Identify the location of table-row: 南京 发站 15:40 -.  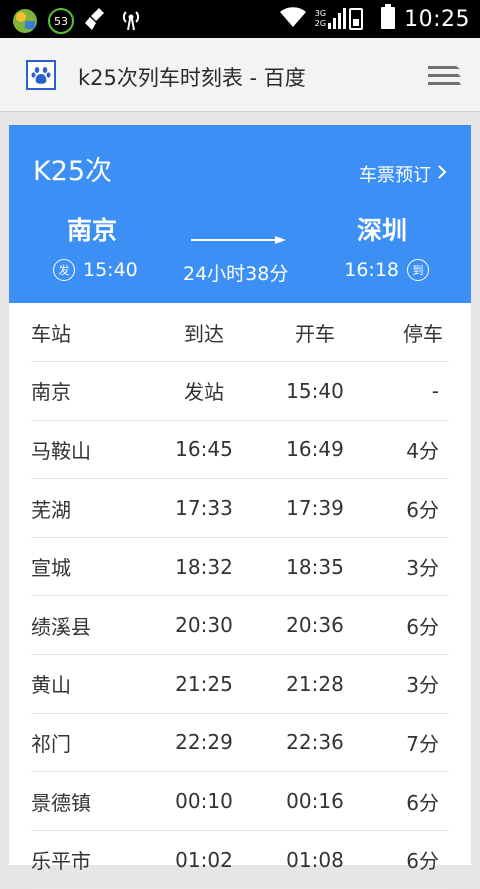
(240, 391).